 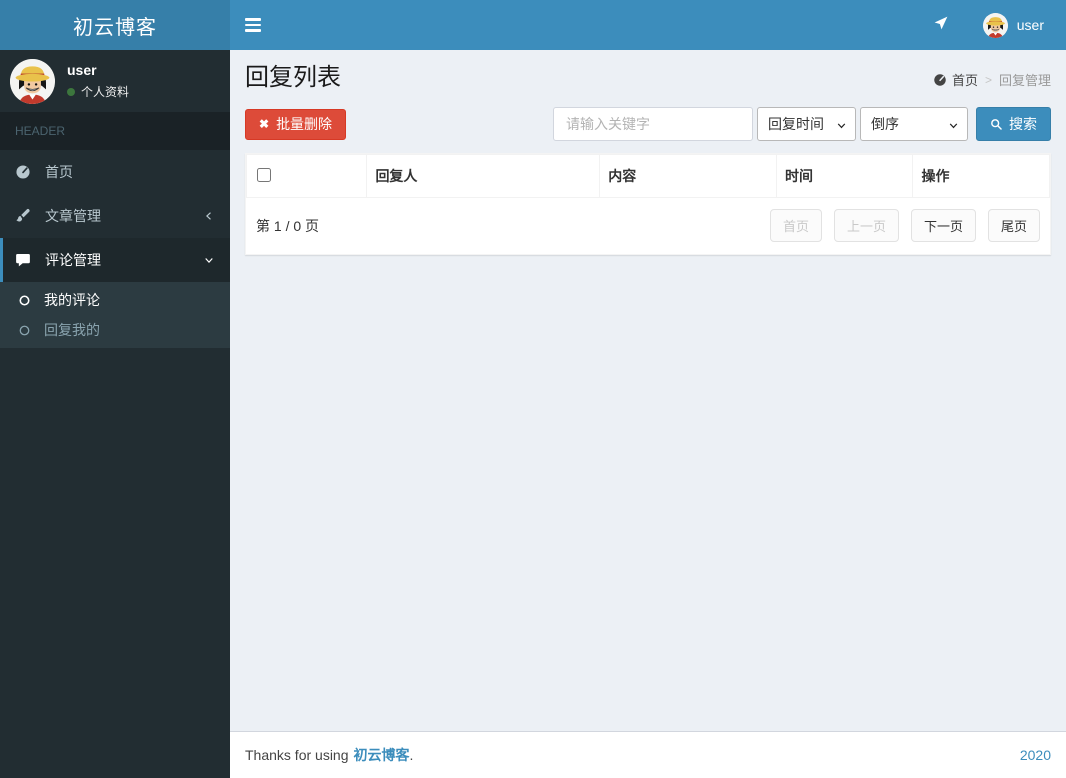 I want to click on chevron-down-icon, so click(x=209, y=260).